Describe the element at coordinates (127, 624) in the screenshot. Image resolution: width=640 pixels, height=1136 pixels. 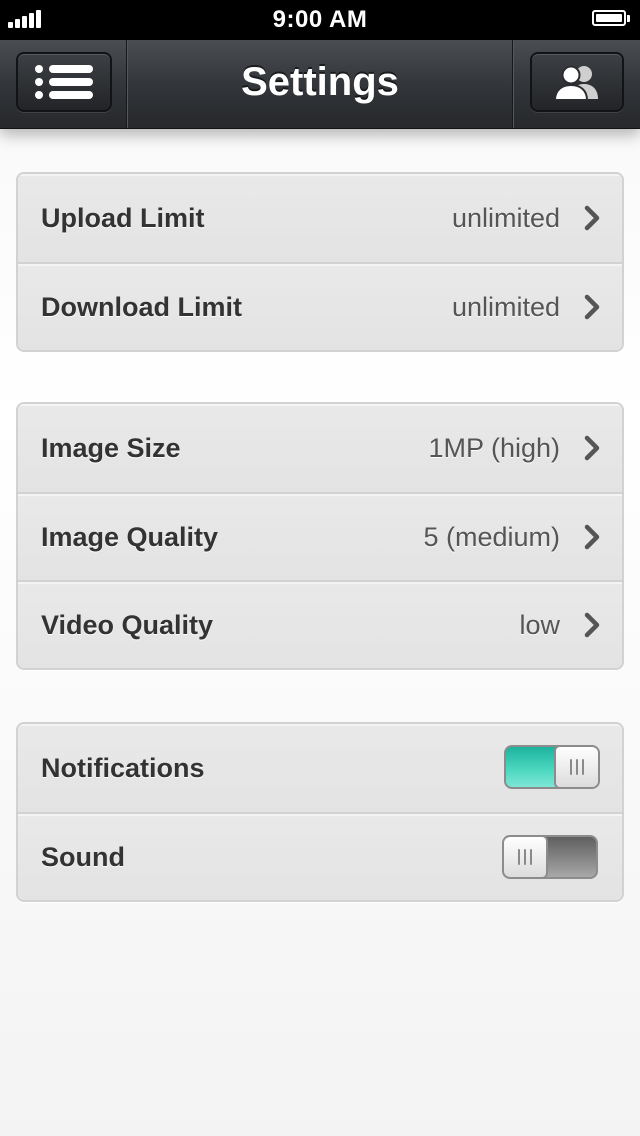
I see `setting-label: Video Quality` at that location.